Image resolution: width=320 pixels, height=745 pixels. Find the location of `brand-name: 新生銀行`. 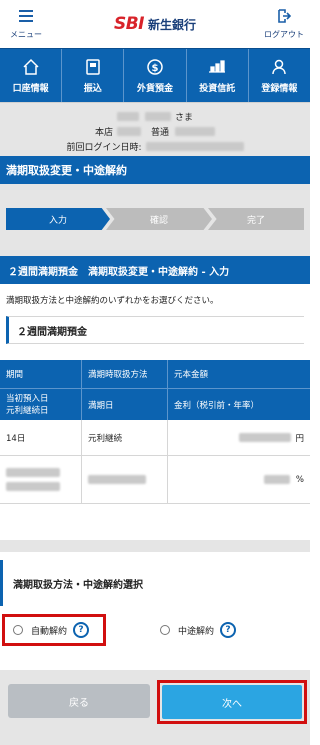

brand-name: 新生銀行 is located at coordinates (172, 24).